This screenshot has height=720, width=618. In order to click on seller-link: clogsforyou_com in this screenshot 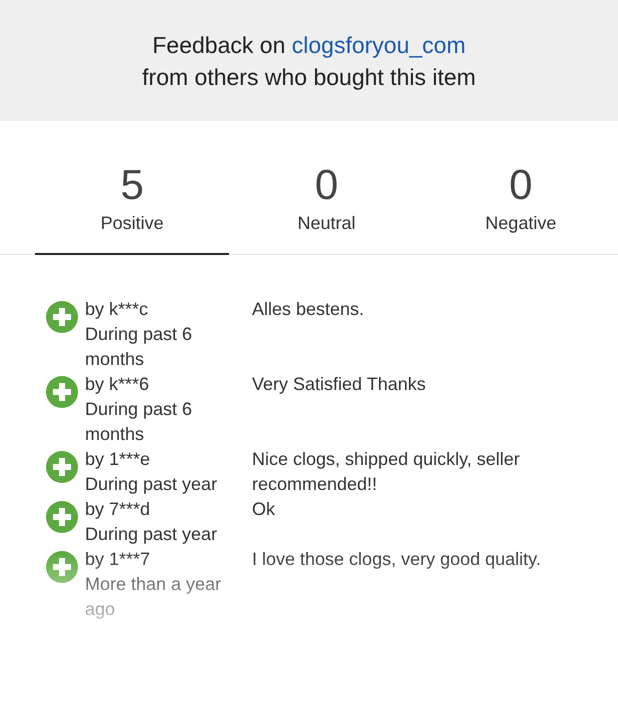, I will do `click(379, 45)`.